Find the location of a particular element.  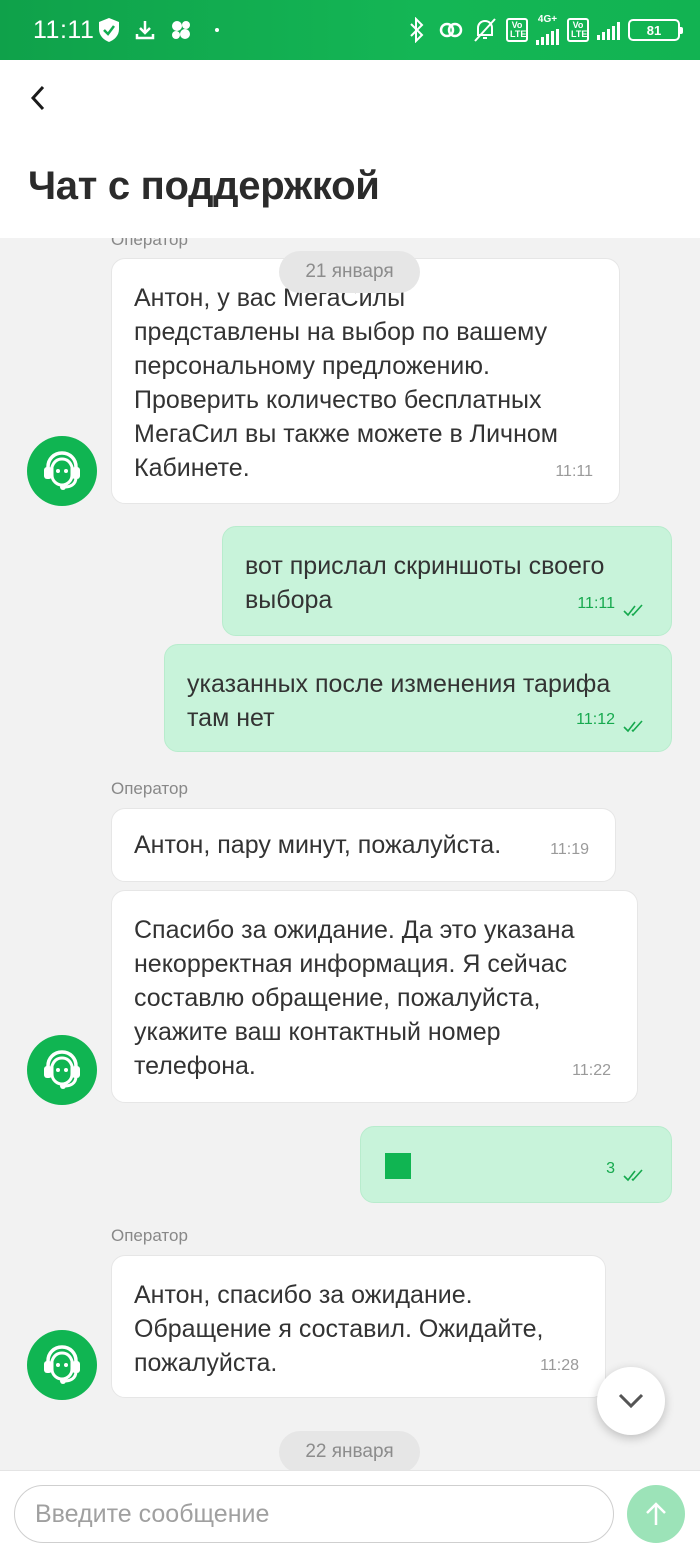

message-time: 3 is located at coordinates (610, 1168).